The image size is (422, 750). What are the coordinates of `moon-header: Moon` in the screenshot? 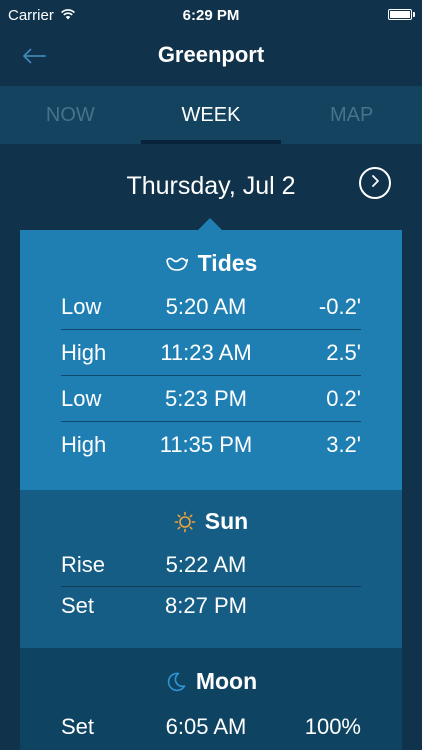 It's located at (211, 681).